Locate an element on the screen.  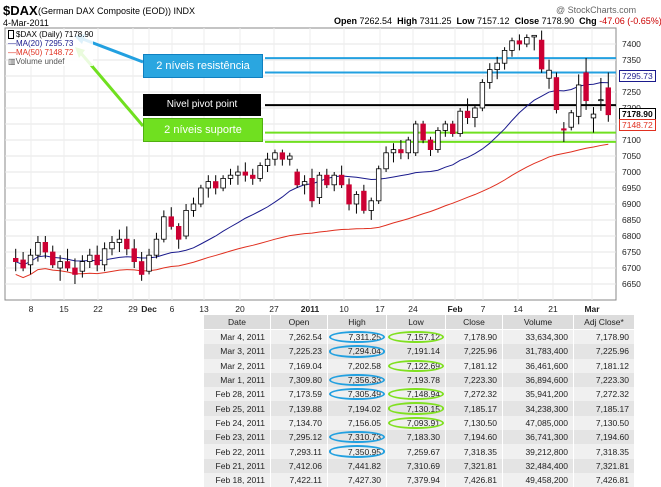
cell-value: 7,181.12 is located at coordinates (612, 365).